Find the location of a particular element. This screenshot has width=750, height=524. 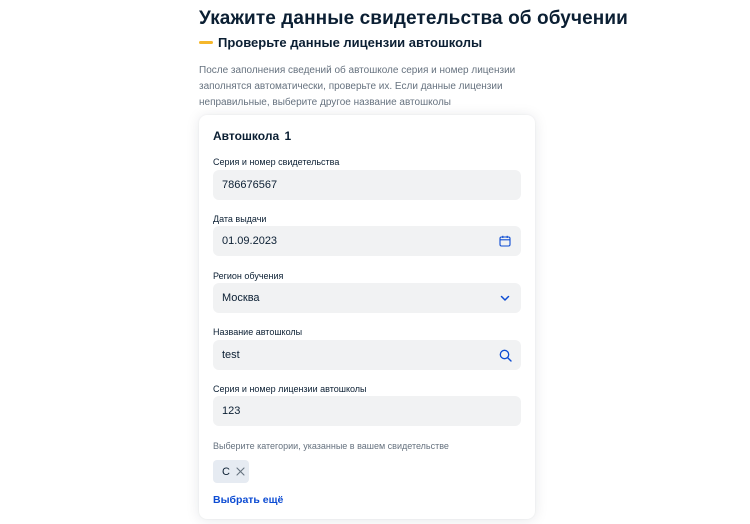

calendar-icon is located at coordinates (505, 241).